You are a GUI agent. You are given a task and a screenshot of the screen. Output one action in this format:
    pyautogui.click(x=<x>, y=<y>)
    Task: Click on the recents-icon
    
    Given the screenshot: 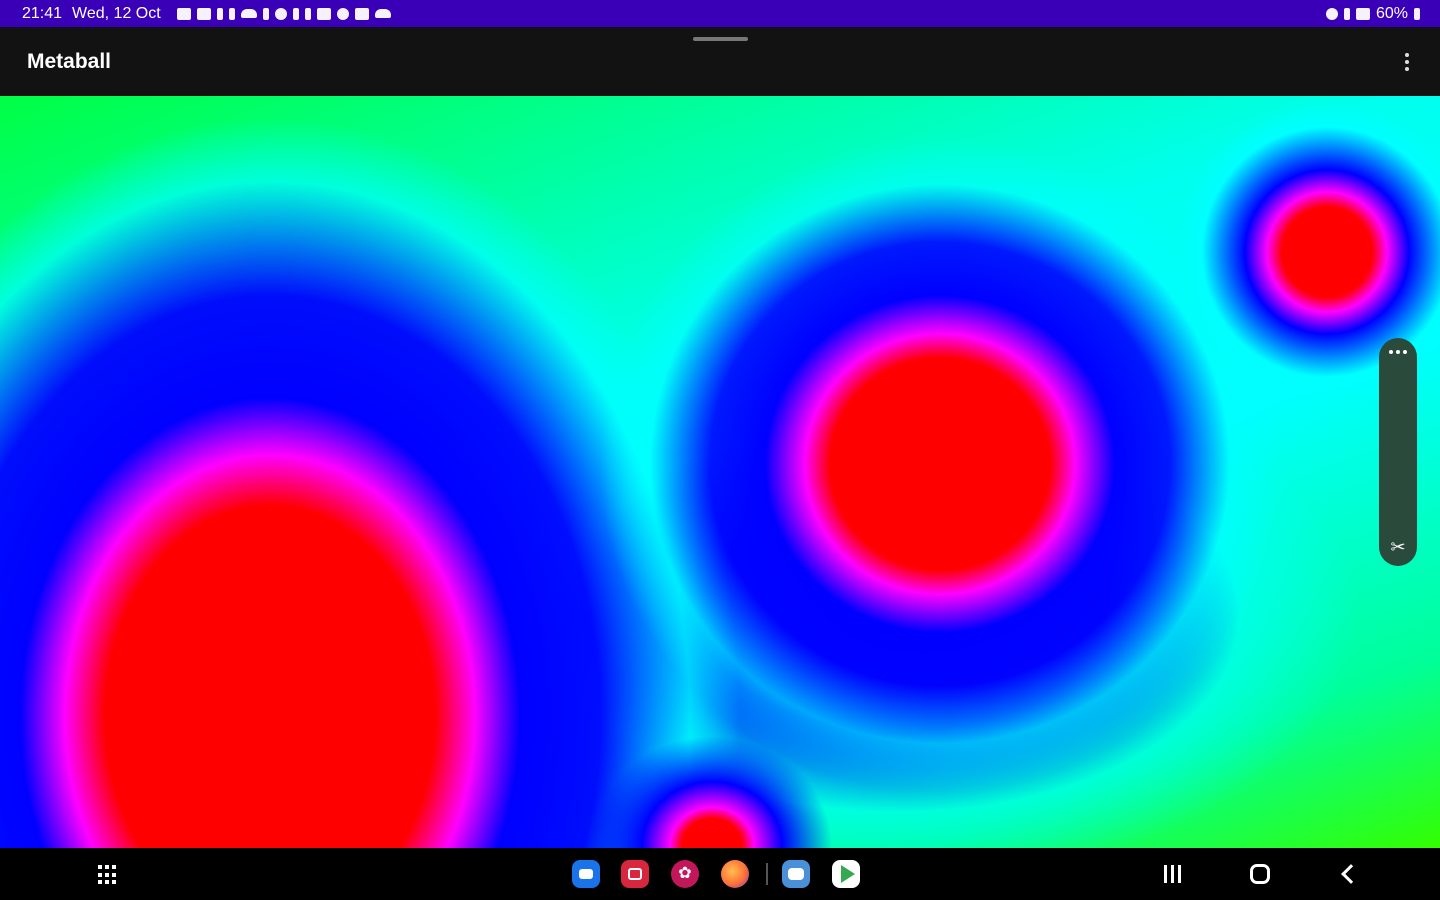 What is the action you would take?
    pyautogui.click(x=1172, y=874)
    